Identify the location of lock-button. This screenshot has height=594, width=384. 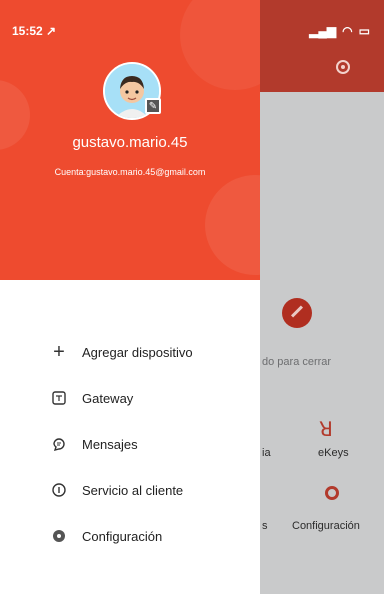
(297, 313).